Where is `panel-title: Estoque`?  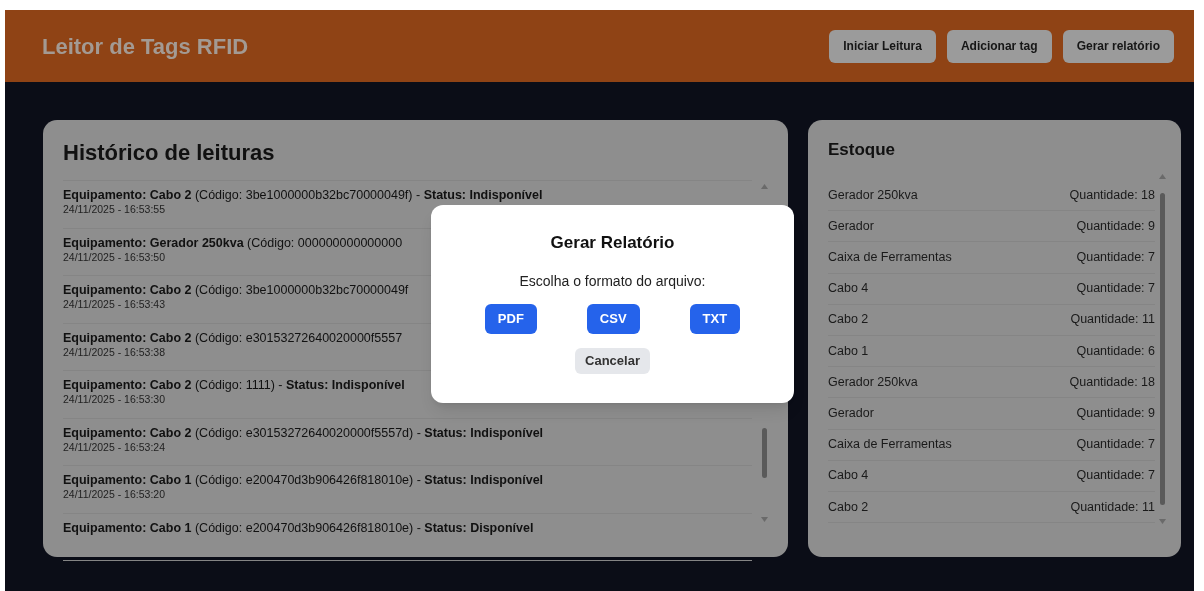
panel-title: Estoque is located at coordinates (862, 150).